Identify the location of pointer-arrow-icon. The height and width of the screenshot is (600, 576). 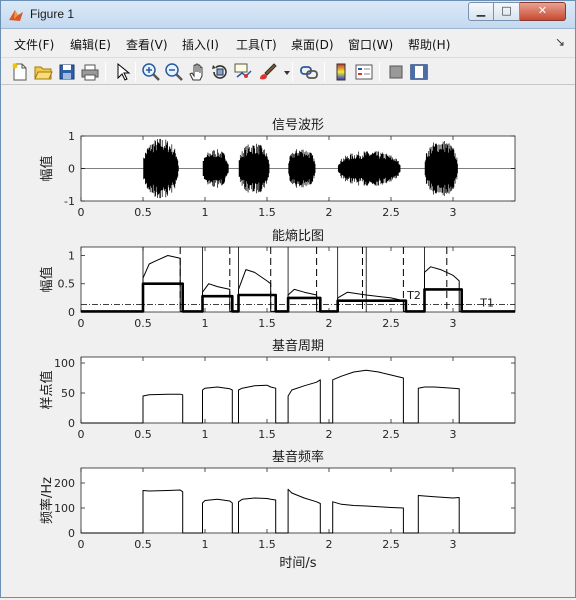
(122, 72).